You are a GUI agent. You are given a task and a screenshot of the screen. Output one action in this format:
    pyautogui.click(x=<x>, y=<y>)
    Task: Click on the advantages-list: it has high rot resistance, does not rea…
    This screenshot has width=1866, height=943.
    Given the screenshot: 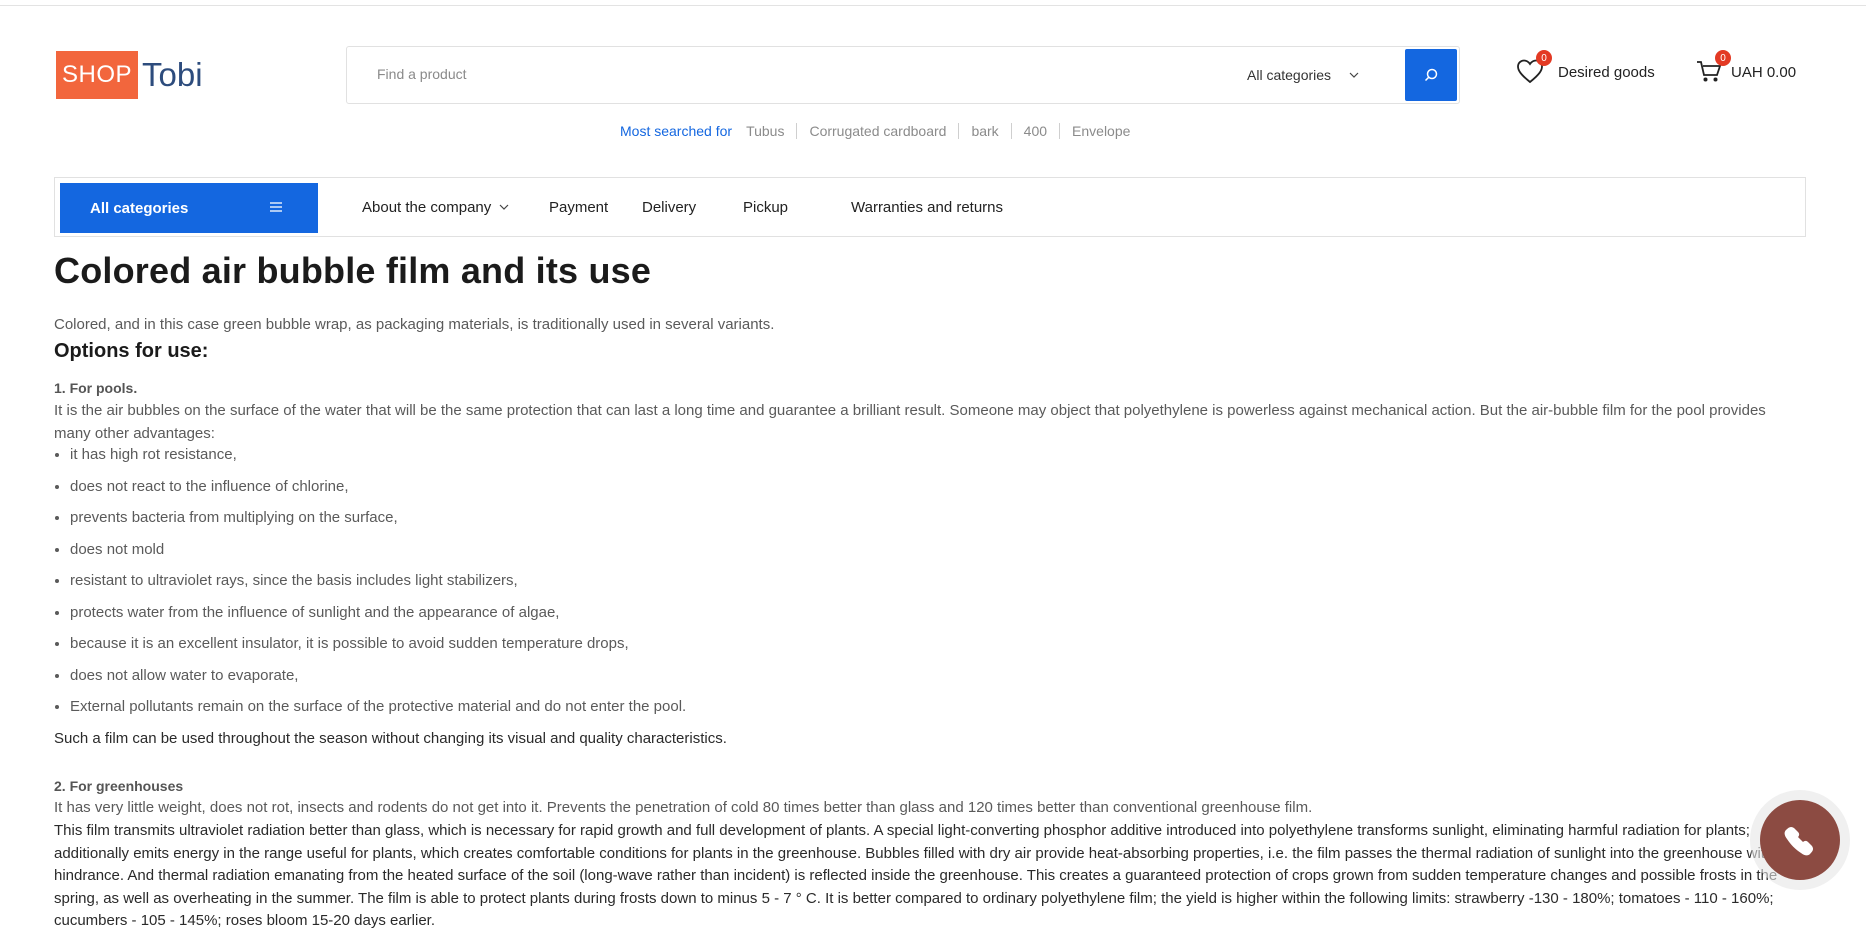 What is the action you would take?
    pyautogui.click(x=370, y=586)
    